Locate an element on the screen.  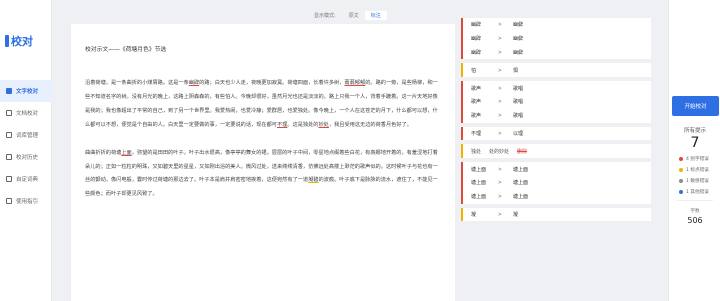
error-stat: 4 别字错误 is located at coordinates (694, 159).